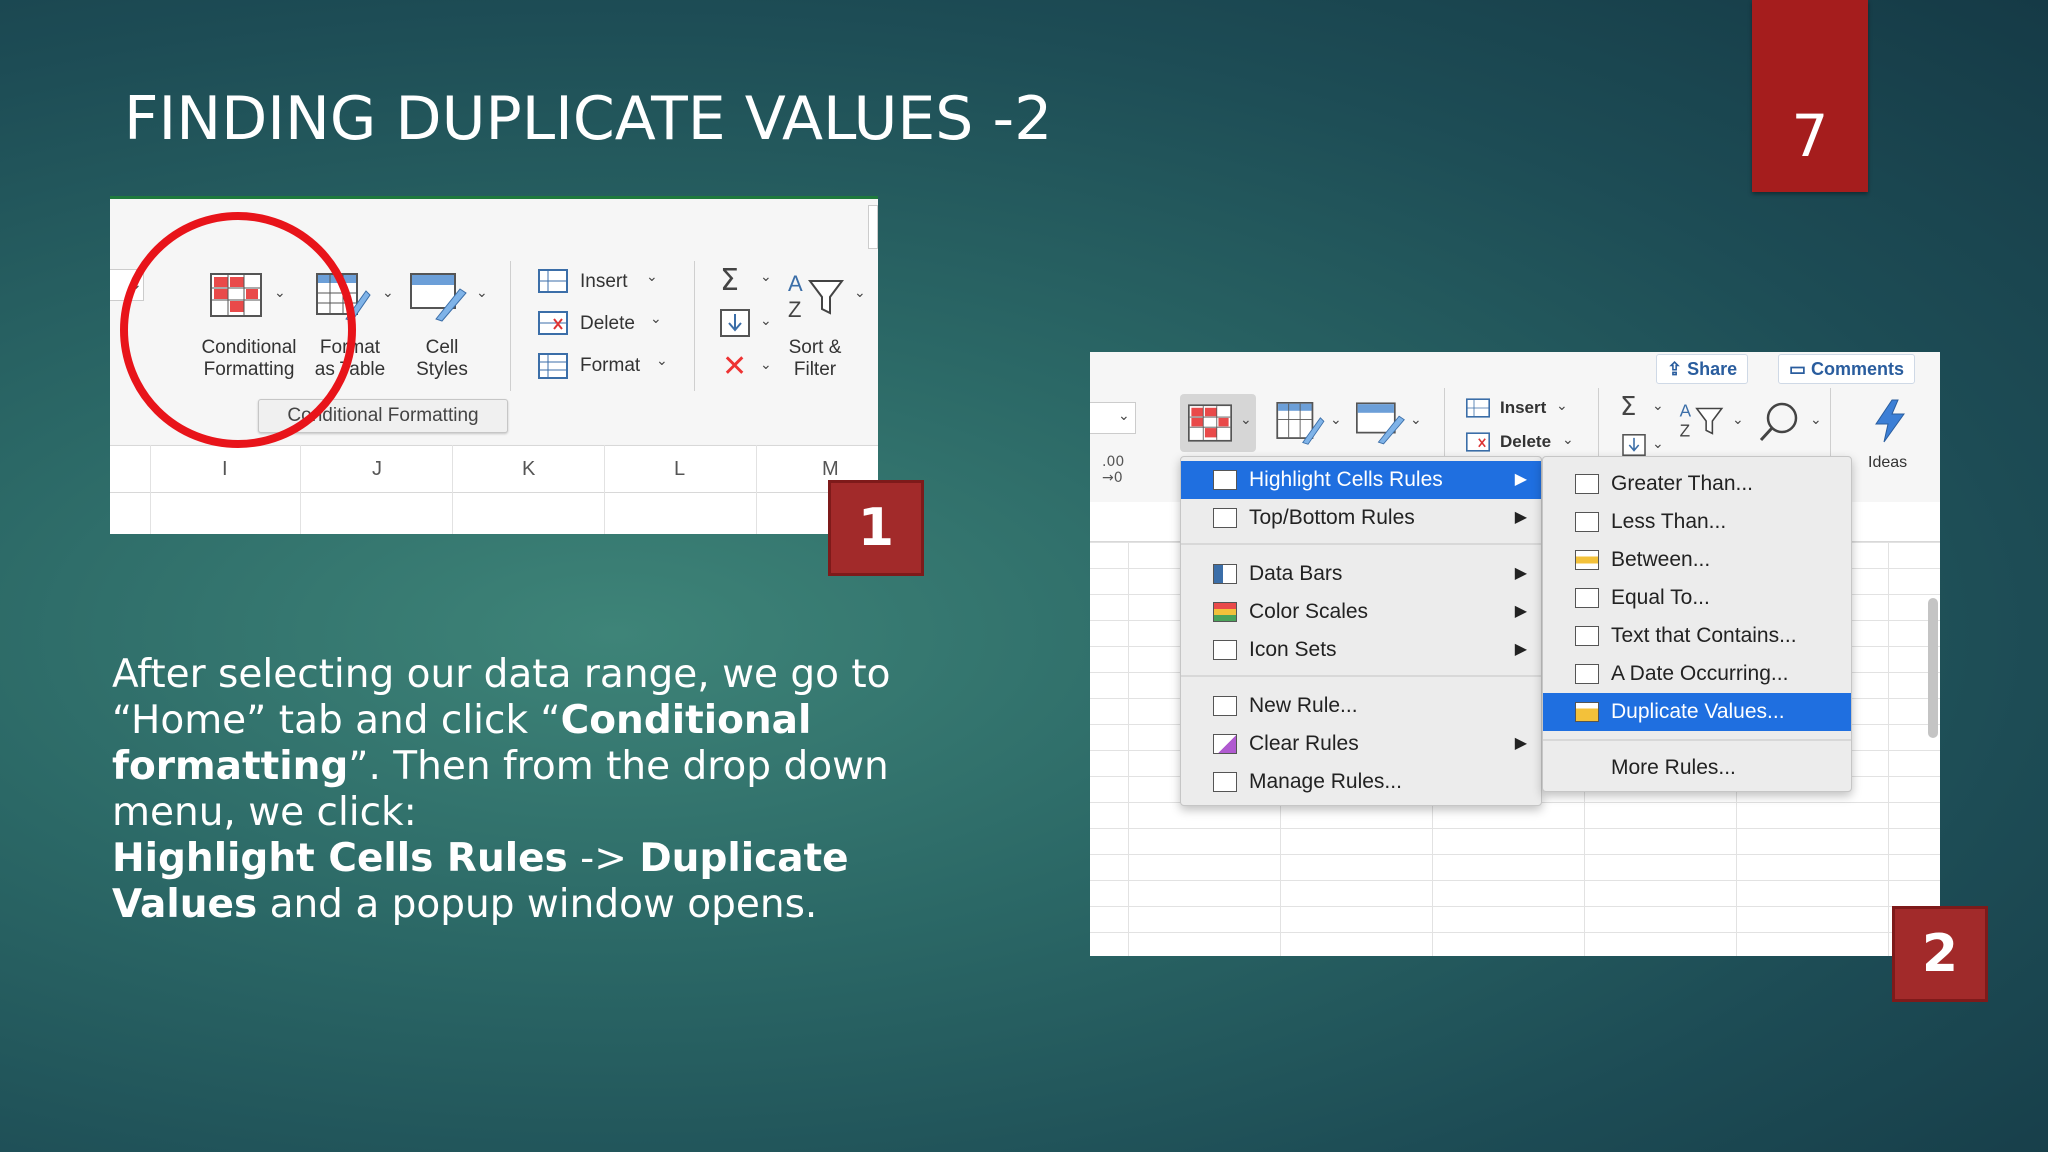  Describe the element at coordinates (1858, 369) in the screenshot. I see `comments-label: Comments` at that location.